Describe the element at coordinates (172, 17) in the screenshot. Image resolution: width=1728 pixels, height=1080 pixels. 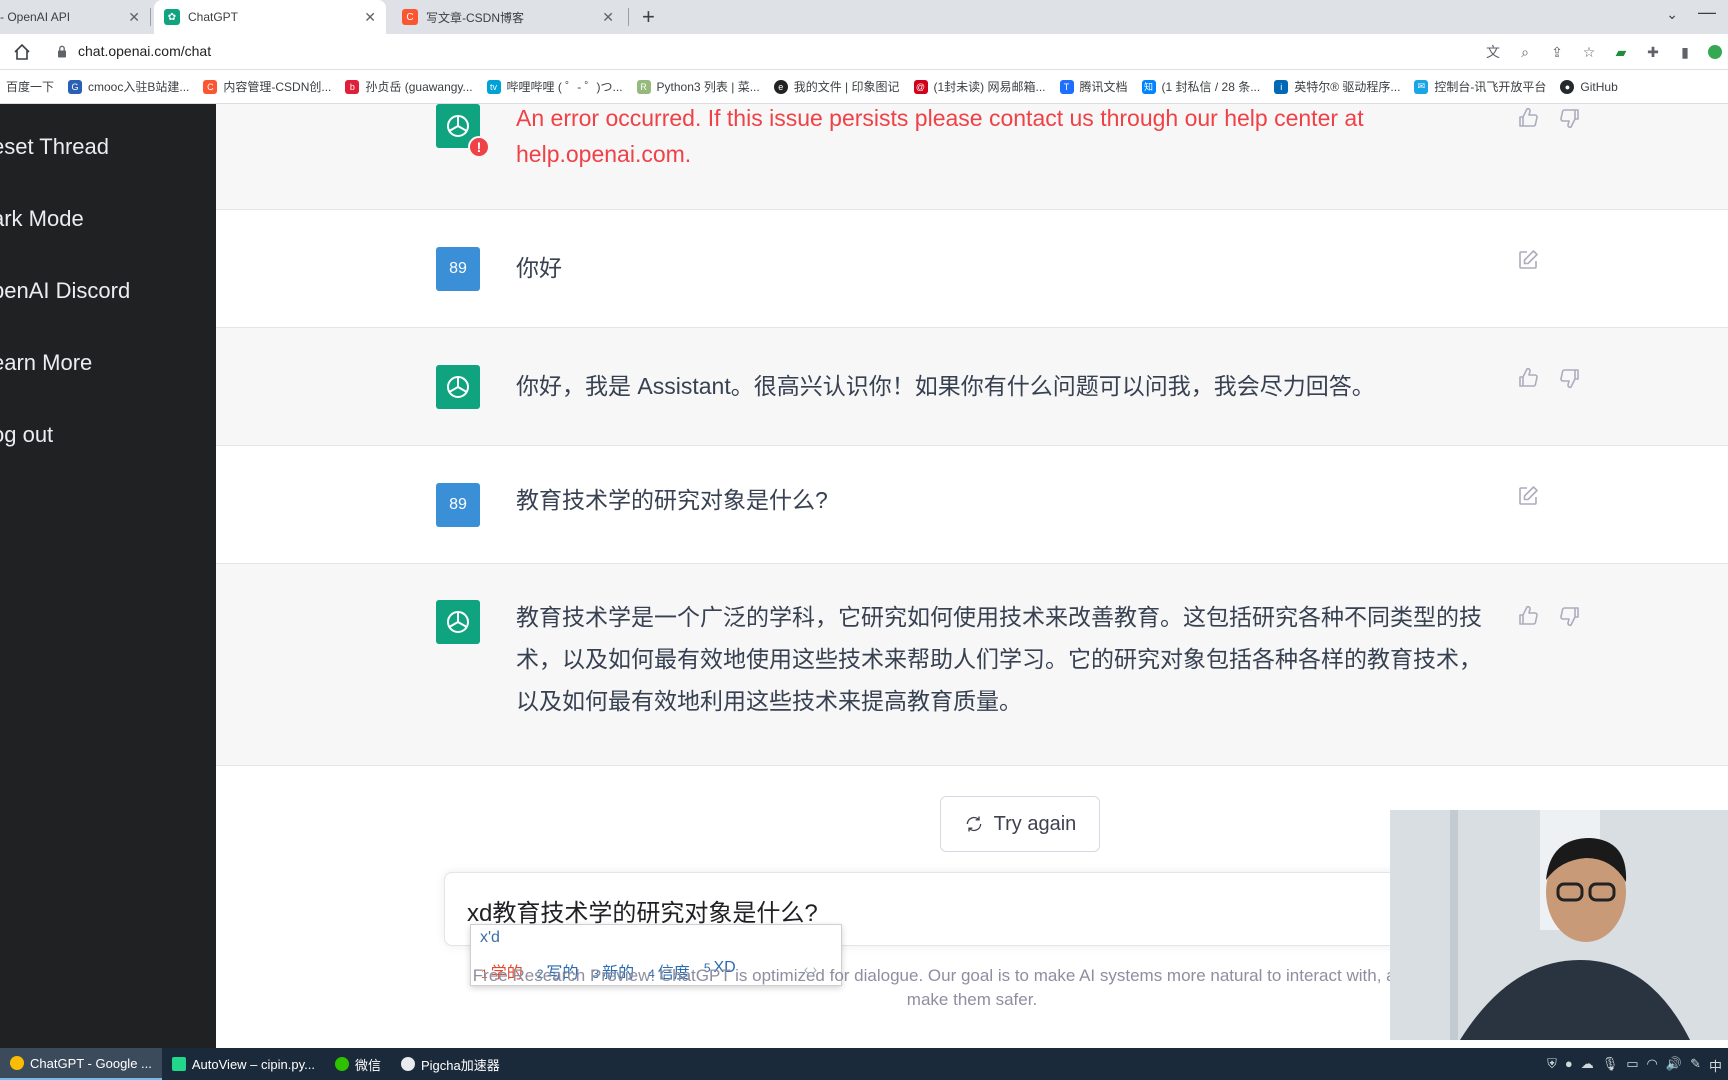
I see `chatgpt-icon: ✿` at that location.